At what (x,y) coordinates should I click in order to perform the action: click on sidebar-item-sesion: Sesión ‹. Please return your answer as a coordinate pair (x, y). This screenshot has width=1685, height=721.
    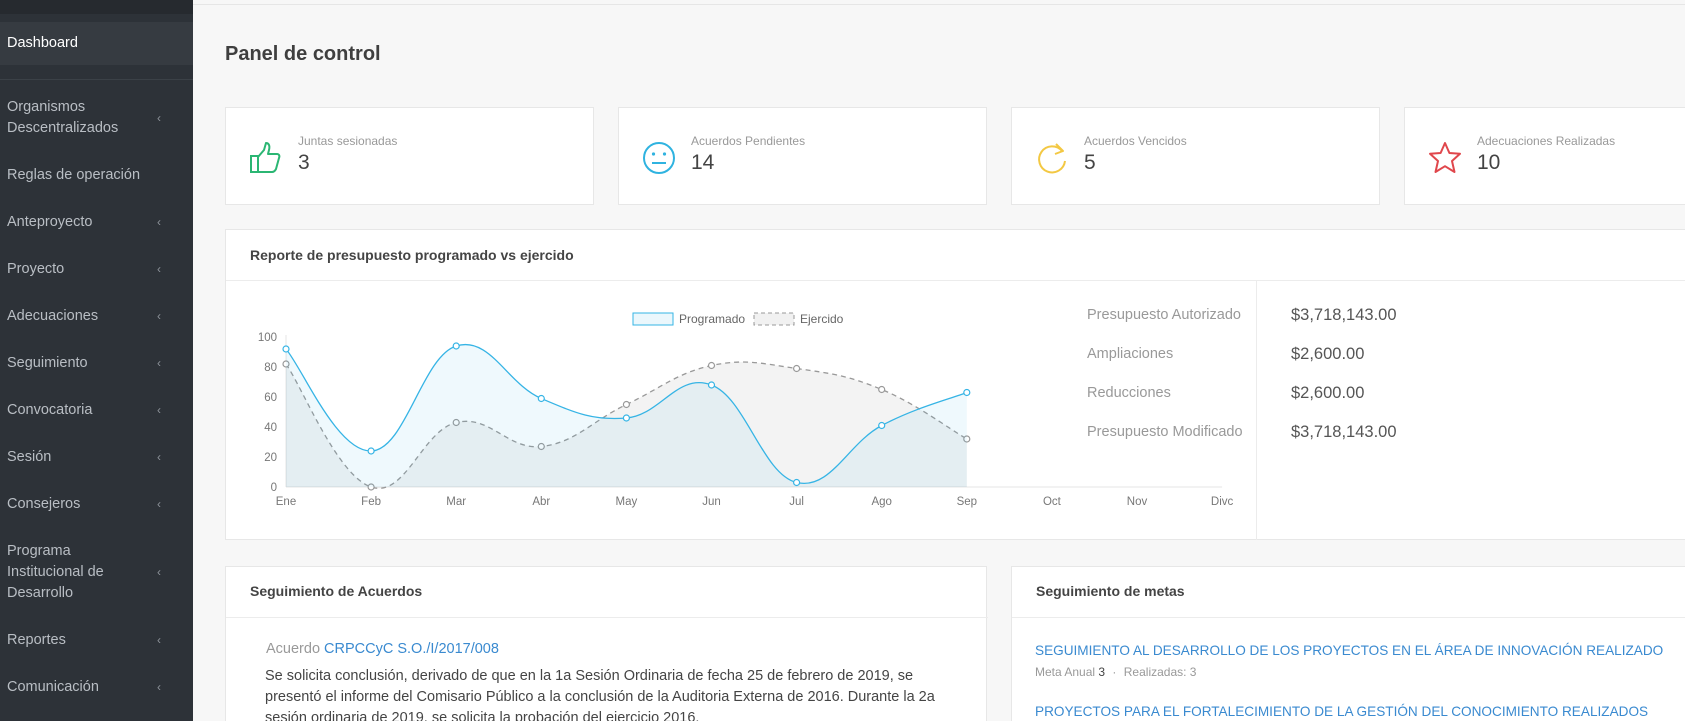
    Looking at the image, I should click on (96, 457).